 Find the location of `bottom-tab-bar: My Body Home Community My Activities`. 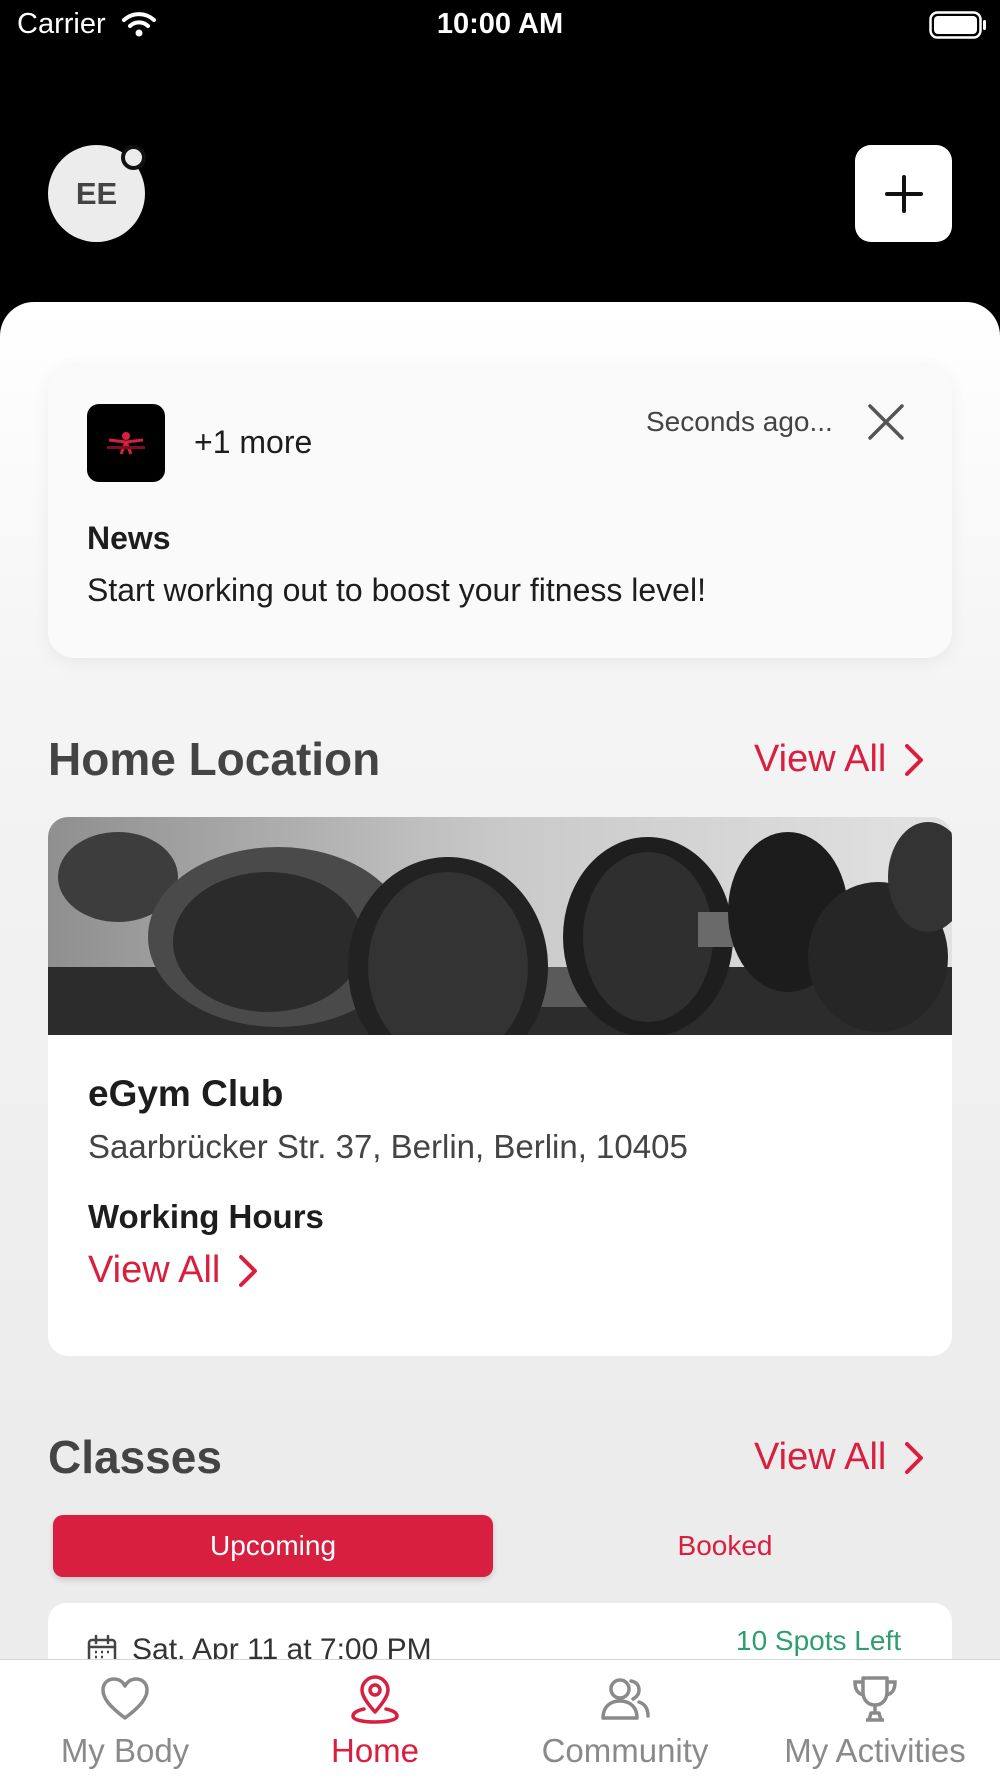

bottom-tab-bar: My Body Home Community My Activities is located at coordinates (500, 1718).